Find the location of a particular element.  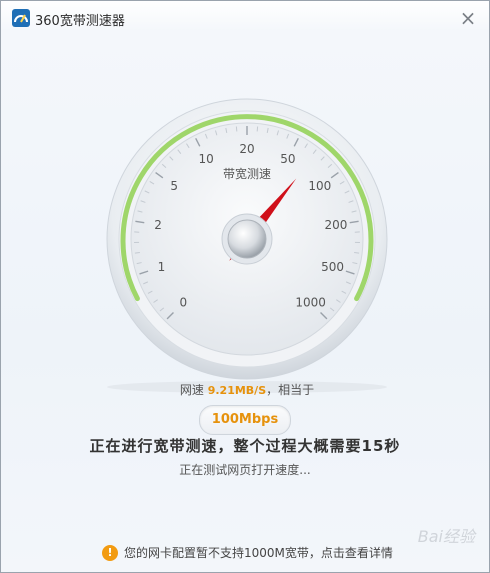

warning-link: 您的网卡配置暂不支持1000M宽带，点击查看详情 is located at coordinates (258, 552).